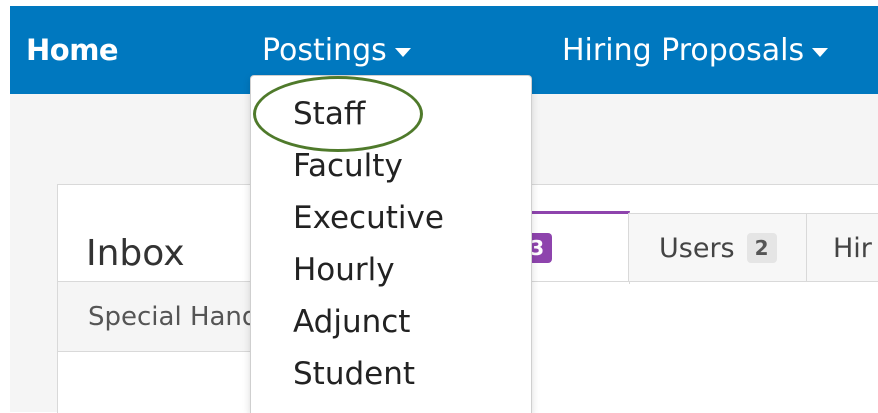 This screenshot has width=878, height=413. What do you see at coordinates (324, 50) in the screenshot?
I see `nav-postings-label: Postings` at bounding box center [324, 50].